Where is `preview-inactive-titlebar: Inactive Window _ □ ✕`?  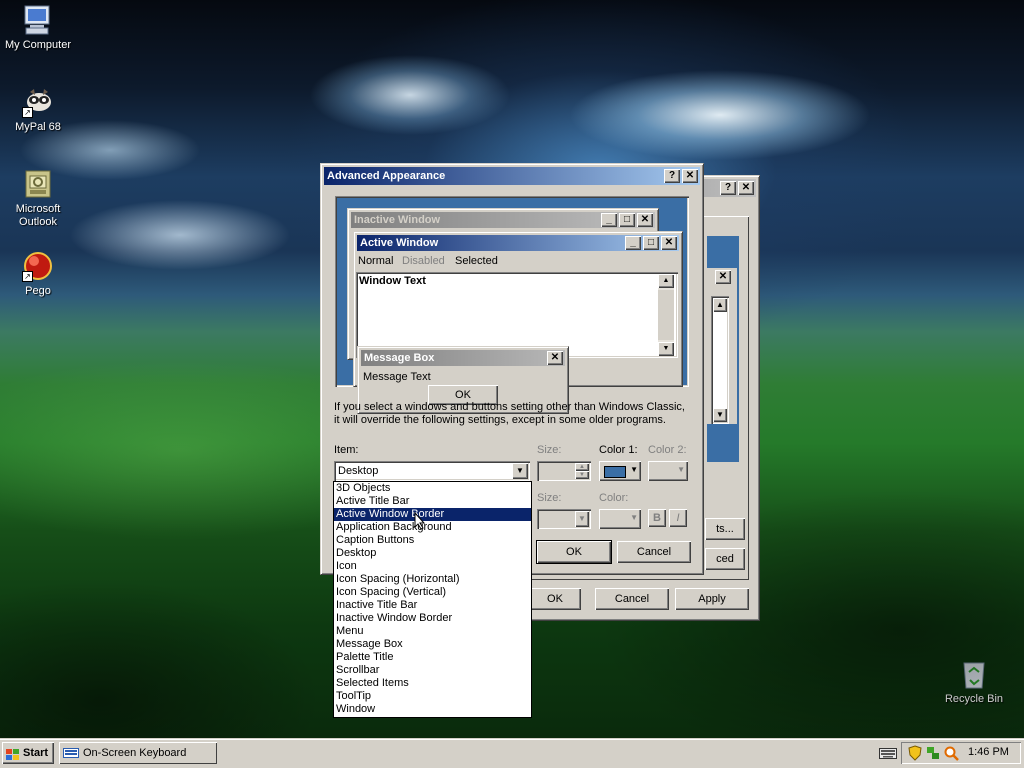
preview-inactive-titlebar: Inactive Window _ □ ✕ is located at coordinates (503, 220).